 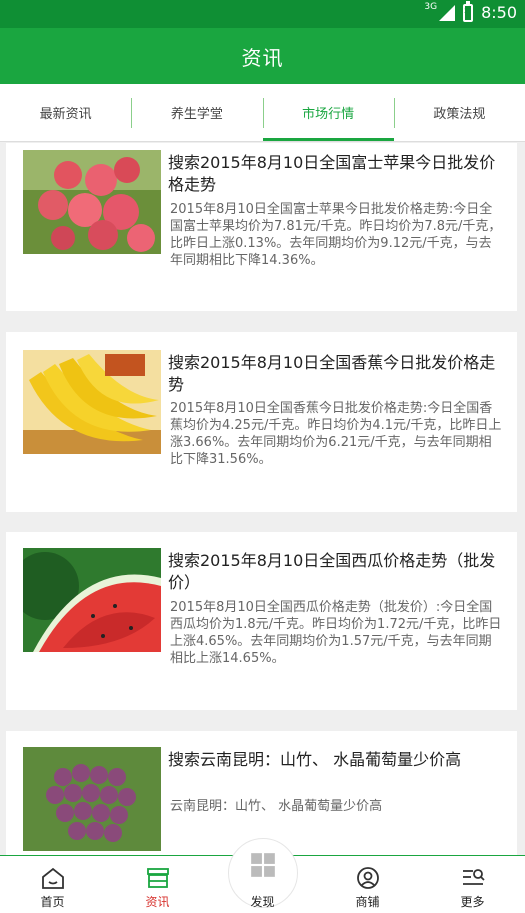 I want to click on nav-shop: 商铺, so click(x=367, y=884).